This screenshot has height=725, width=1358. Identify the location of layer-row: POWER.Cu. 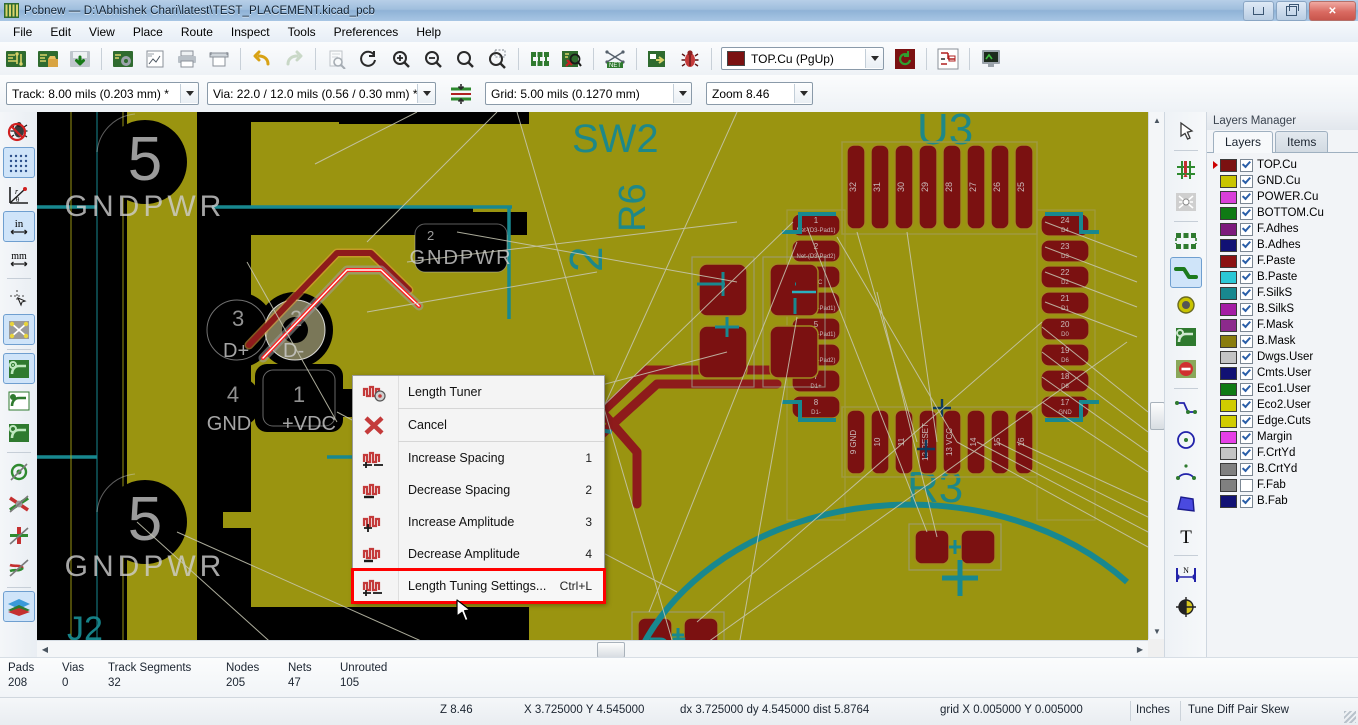
(1284, 197).